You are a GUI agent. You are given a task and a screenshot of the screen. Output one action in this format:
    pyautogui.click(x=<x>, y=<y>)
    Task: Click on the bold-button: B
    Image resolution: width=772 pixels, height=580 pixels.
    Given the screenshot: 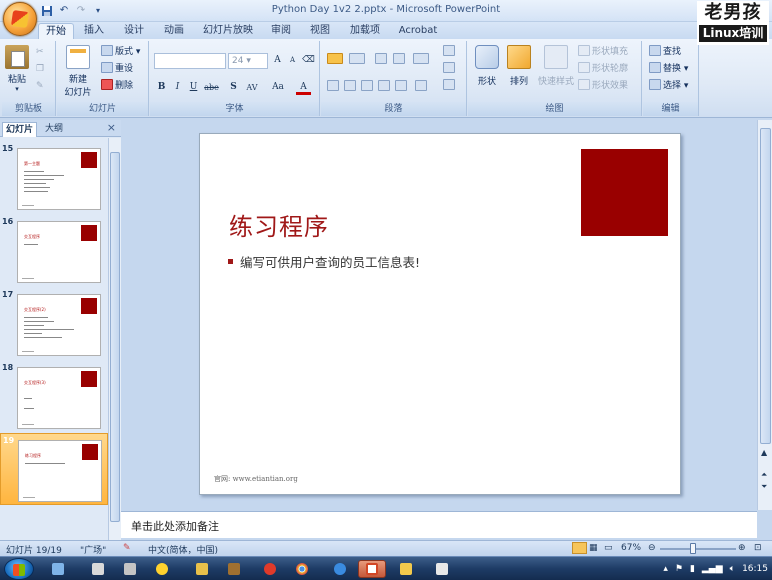 What is the action you would take?
    pyautogui.click(x=161, y=87)
    